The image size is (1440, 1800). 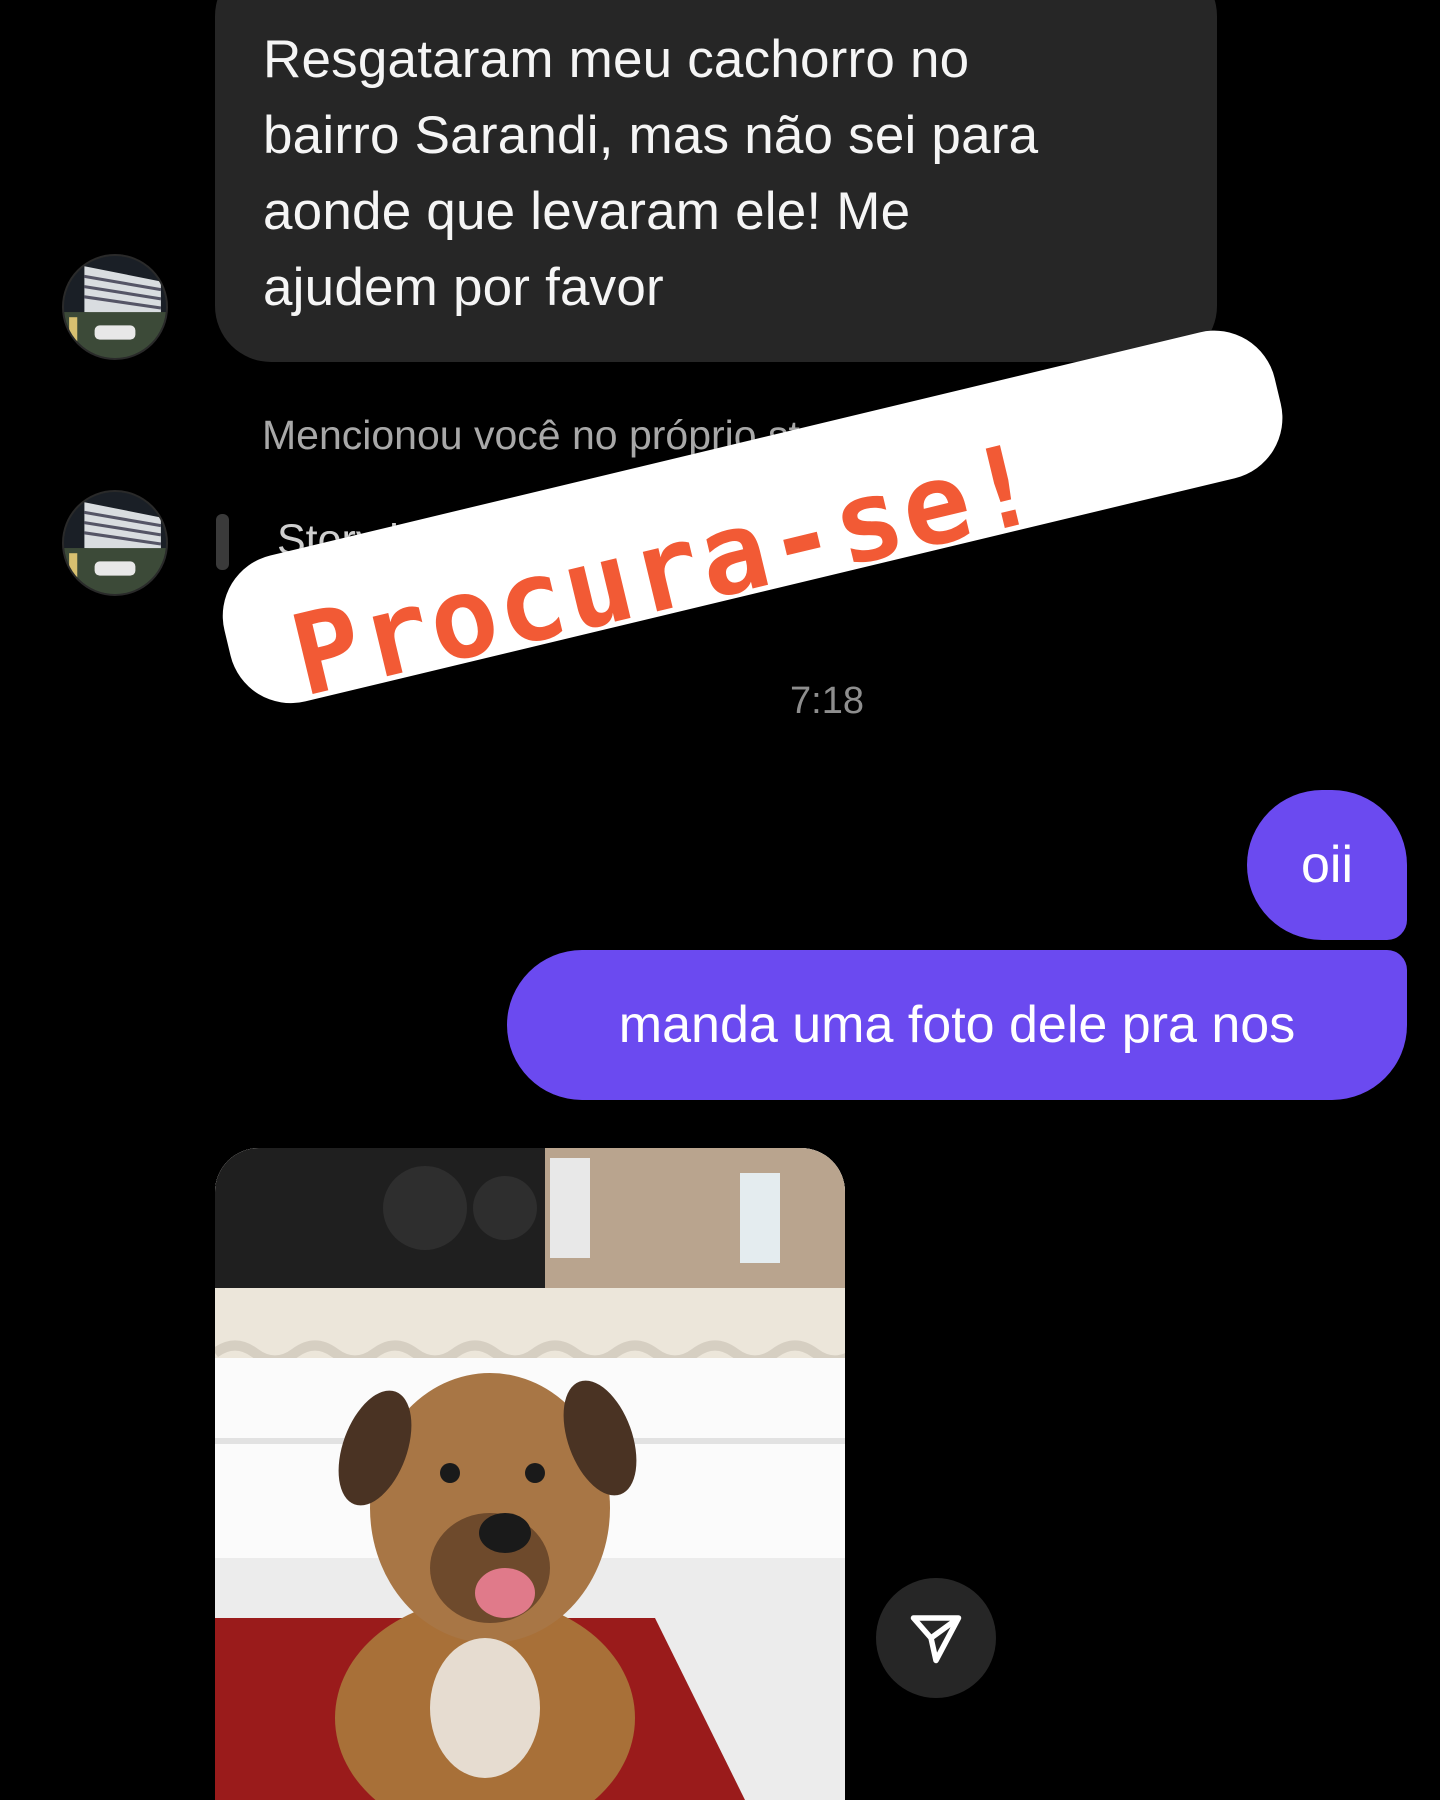 What do you see at coordinates (463, 287) in the screenshot?
I see `message-line: ajudem por favor` at bounding box center [463, 287].